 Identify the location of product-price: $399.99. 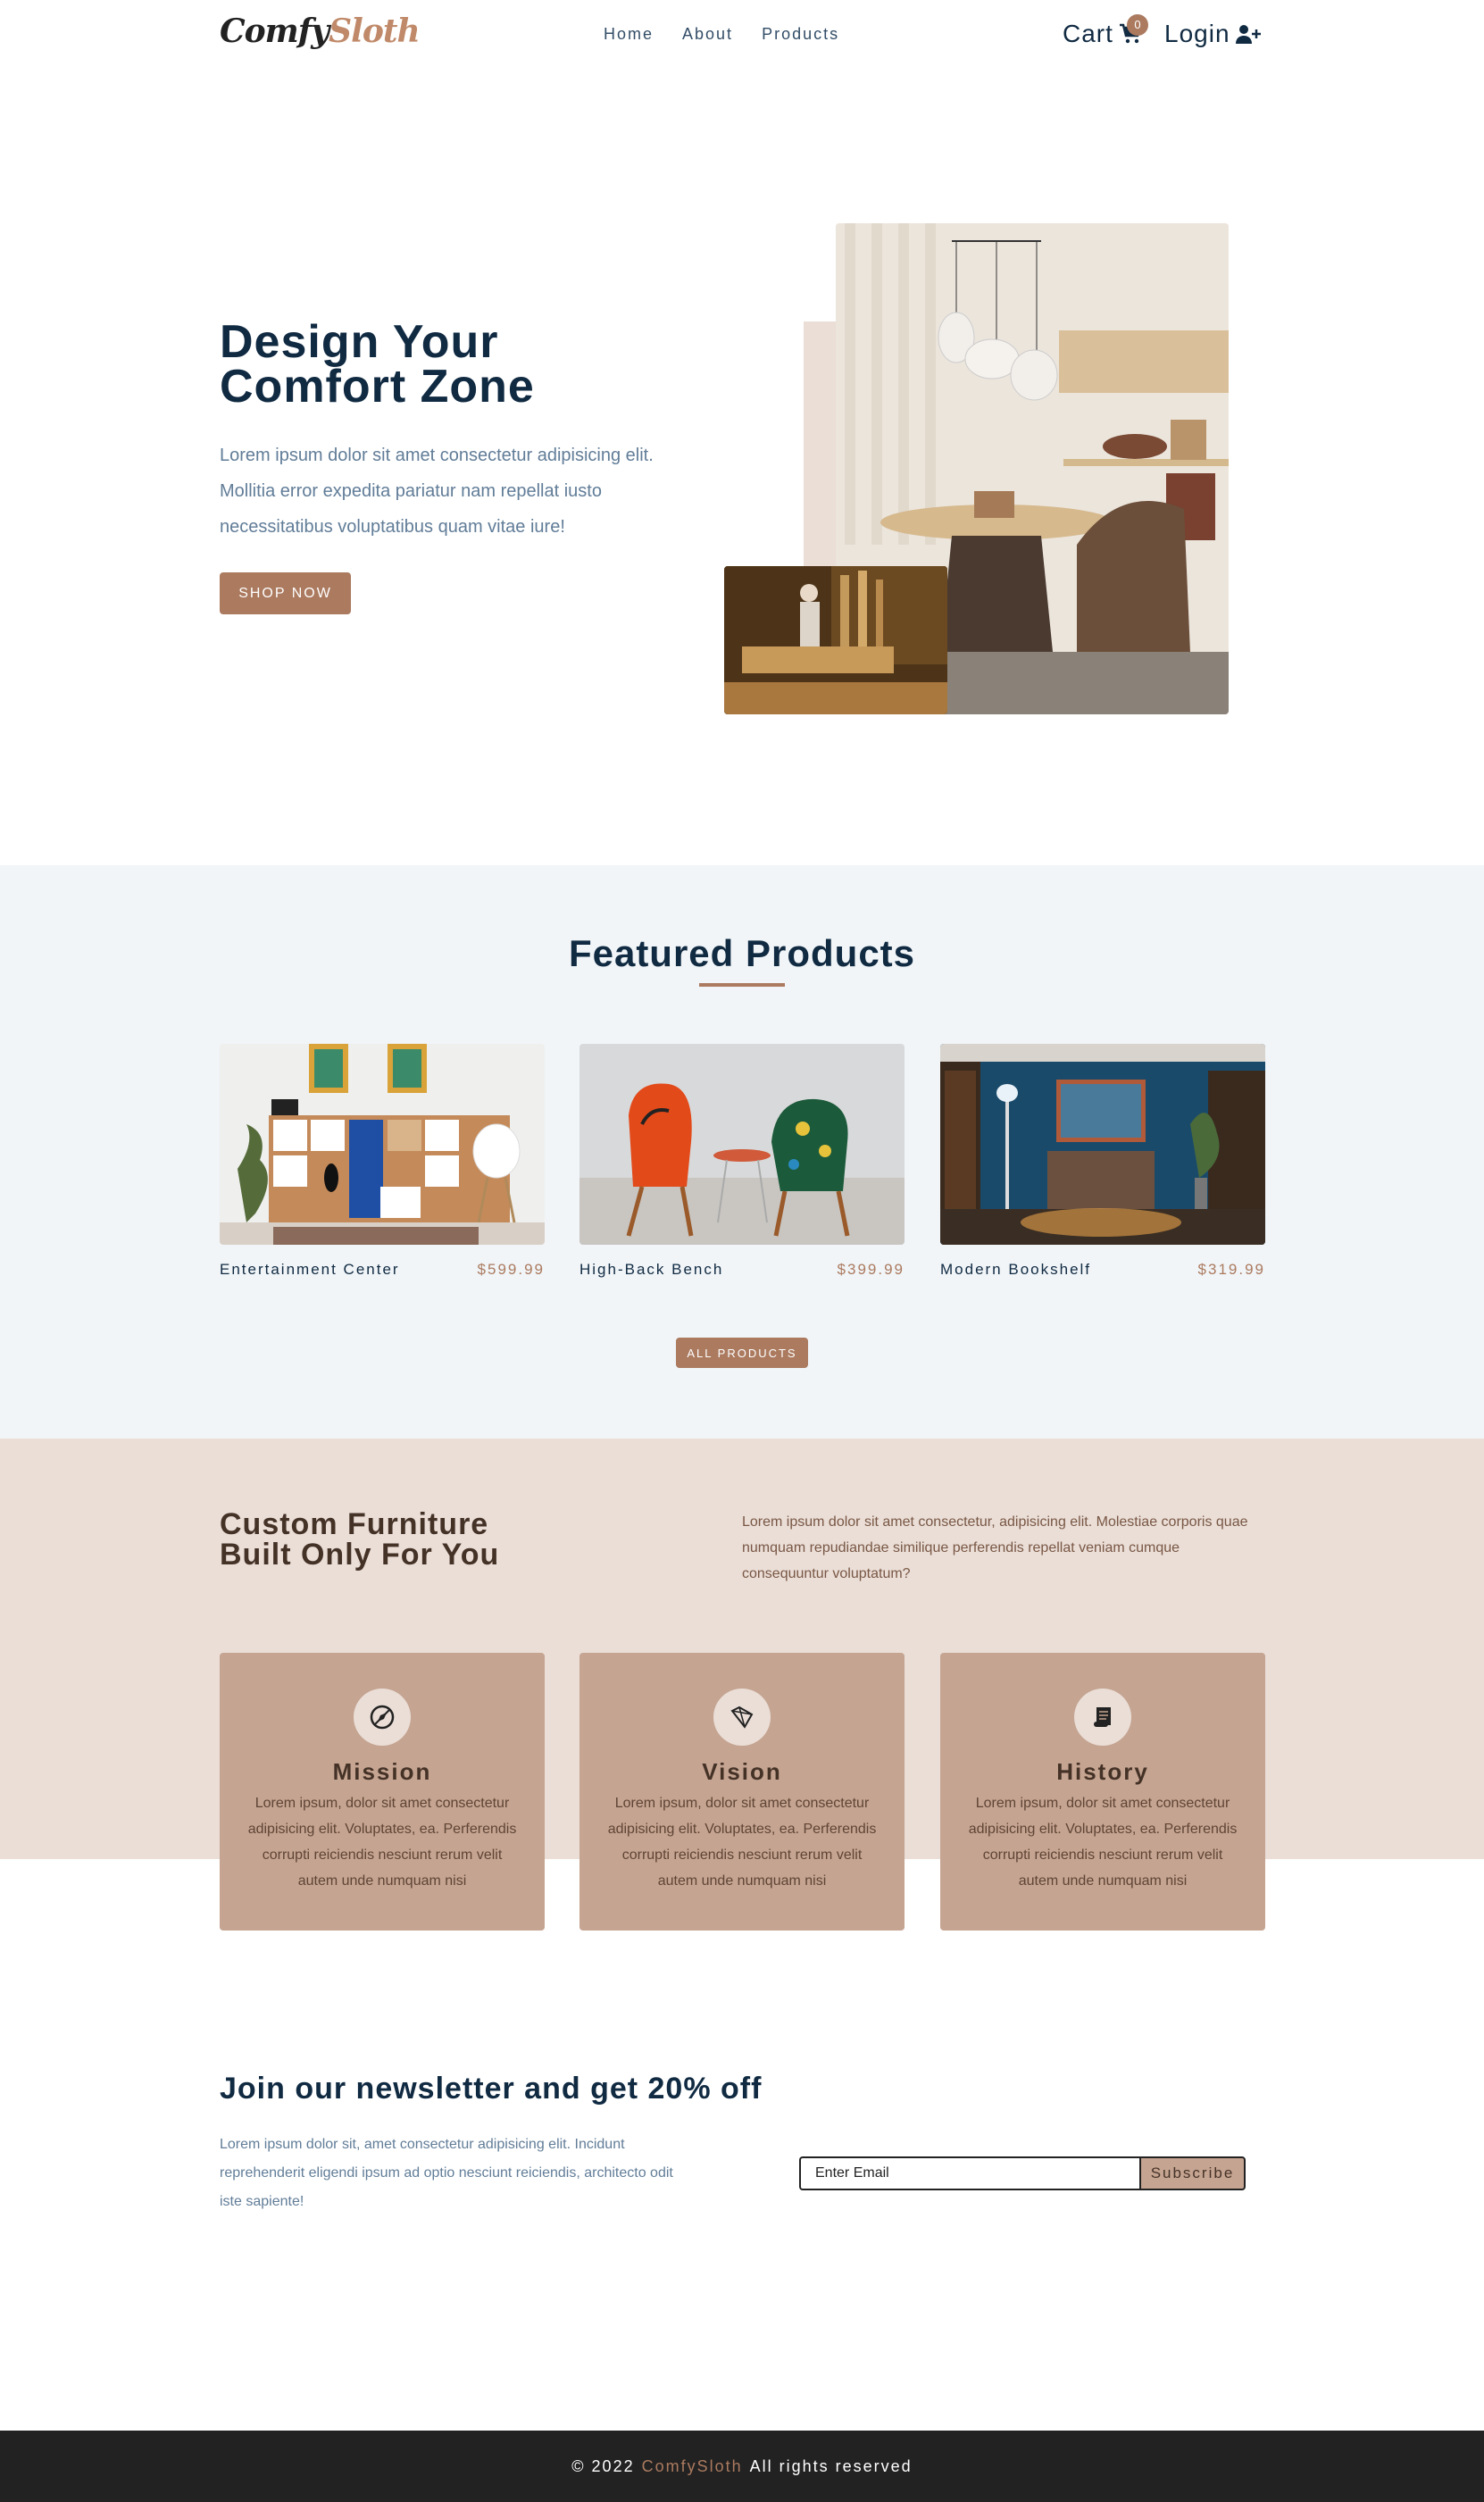
(871, 1269).